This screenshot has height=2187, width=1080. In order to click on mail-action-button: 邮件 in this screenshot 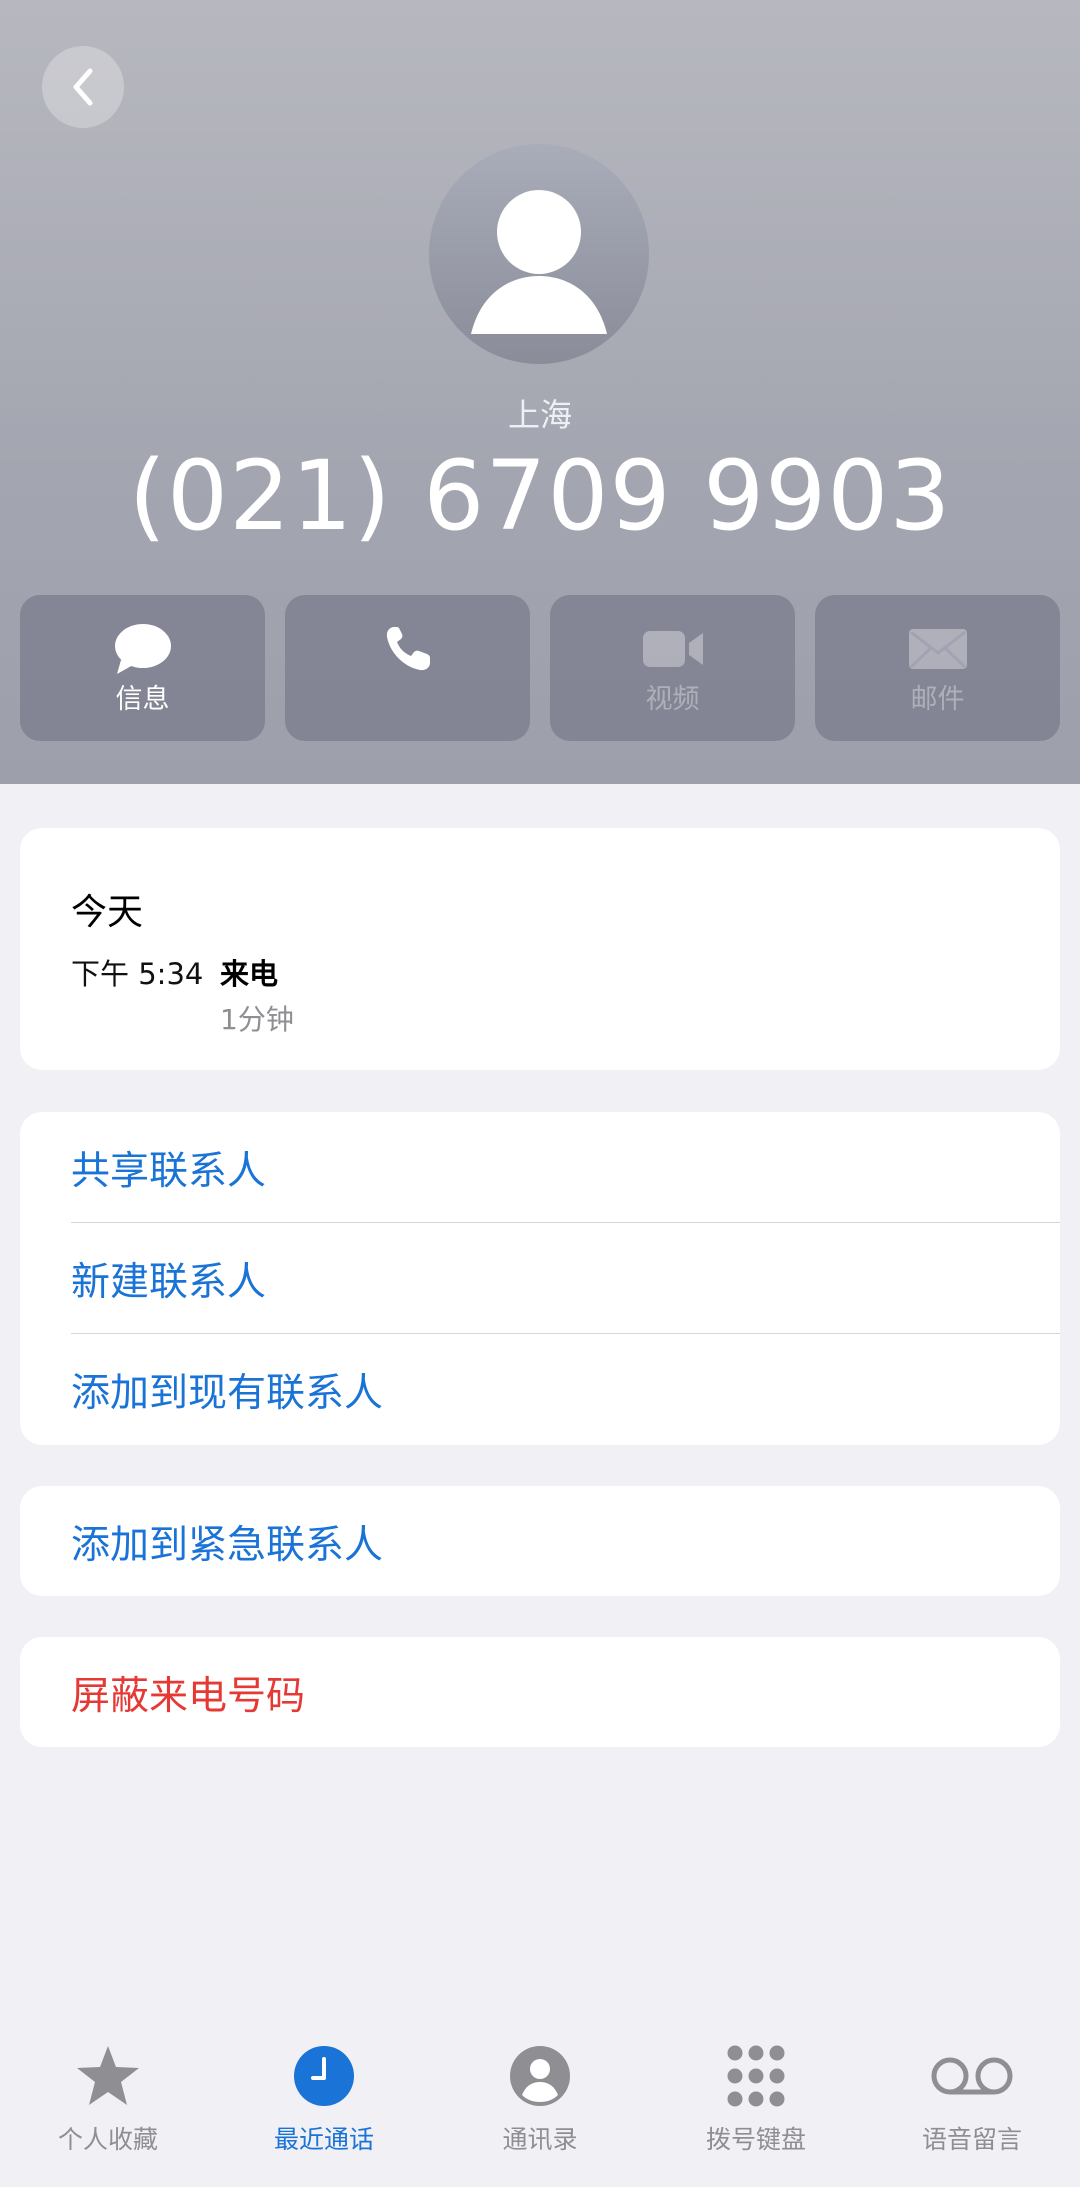, I will do `click(937, 668)`.